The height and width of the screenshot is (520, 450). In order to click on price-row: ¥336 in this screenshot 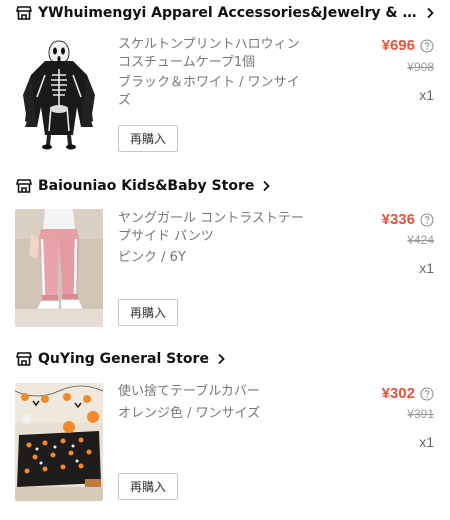, I will do `click(408, 219)`.